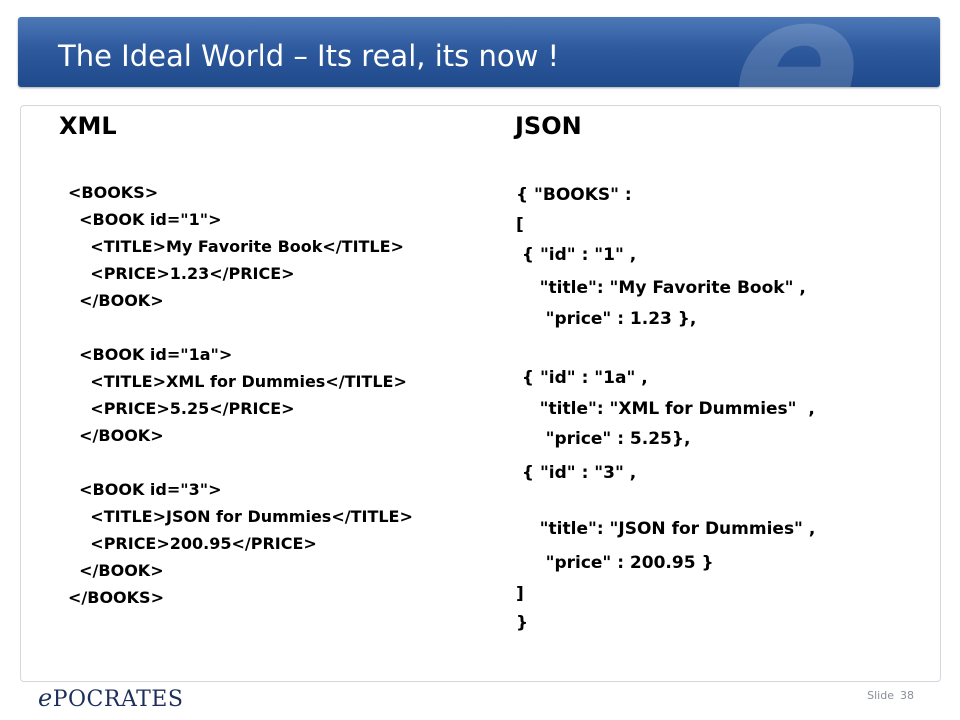 This screenshot has height=720, width=960. I want to click on slide-number: Slide 38, so click(890, 695).